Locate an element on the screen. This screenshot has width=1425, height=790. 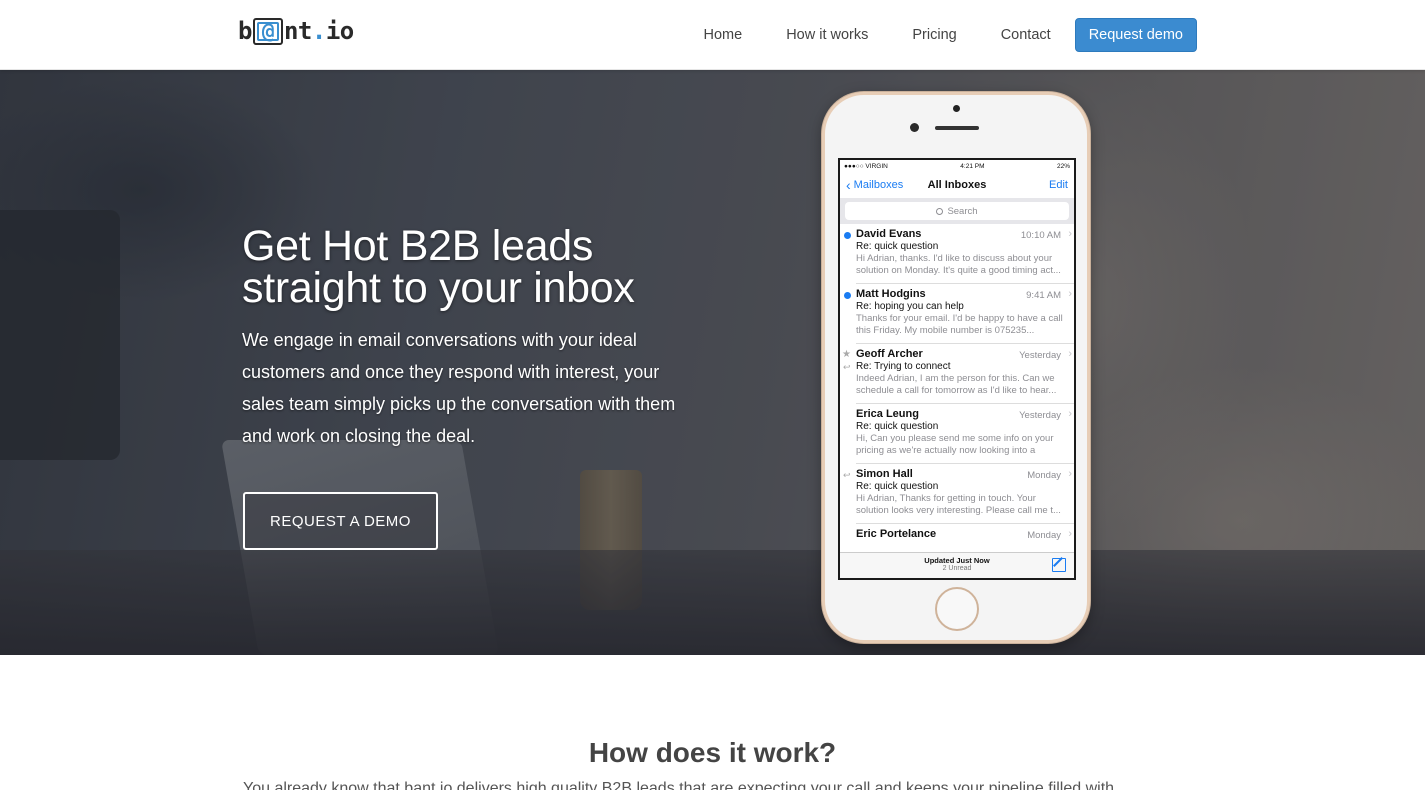
mail-search-wrap: Search is located at coordinates (957, 211).